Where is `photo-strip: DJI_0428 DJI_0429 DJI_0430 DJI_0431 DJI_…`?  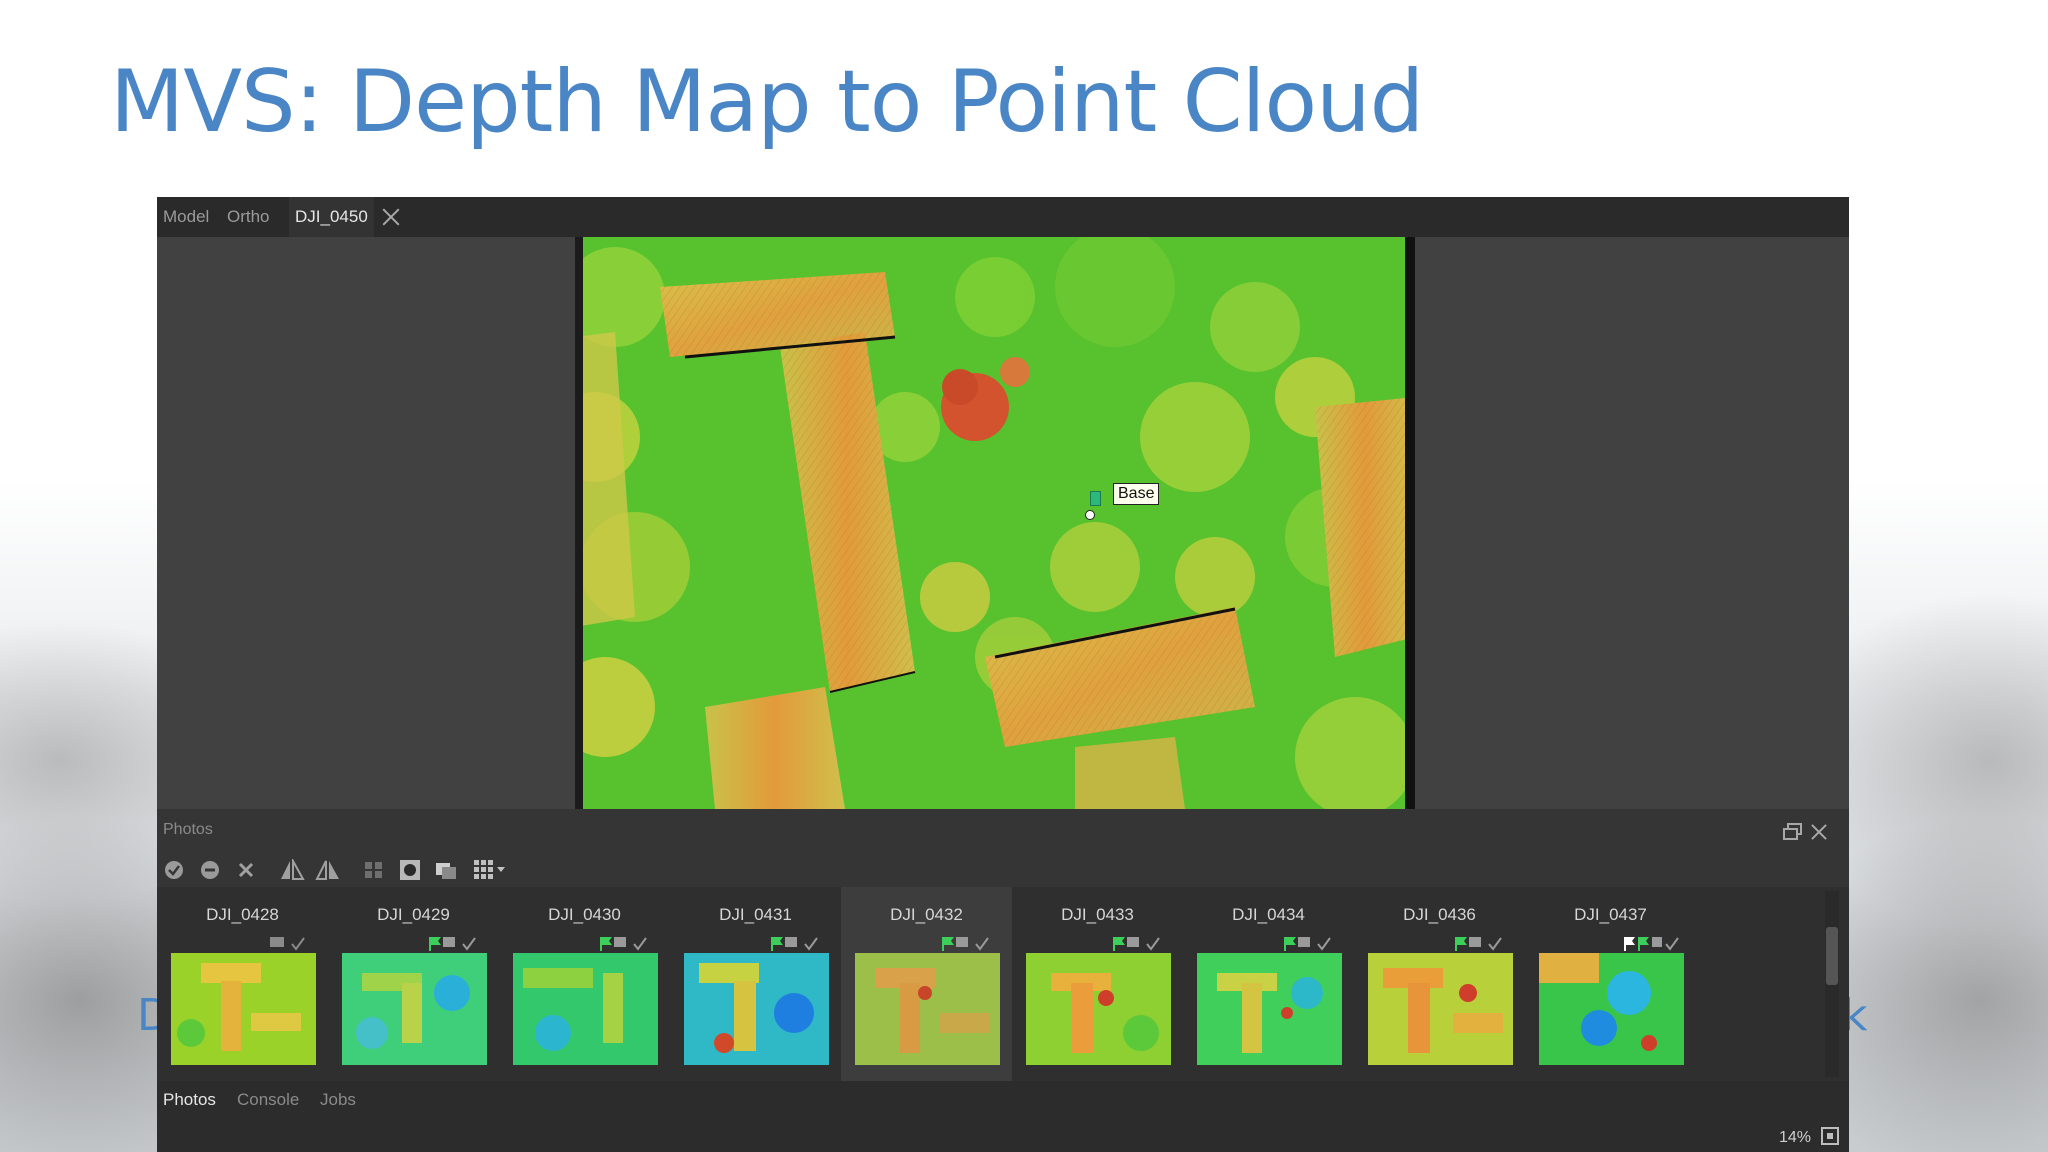 photo-strip: DJI_0428 DJI_0429 DJI_0430 DJI_0431 DJI_… is located at coordinates (1003, 984).